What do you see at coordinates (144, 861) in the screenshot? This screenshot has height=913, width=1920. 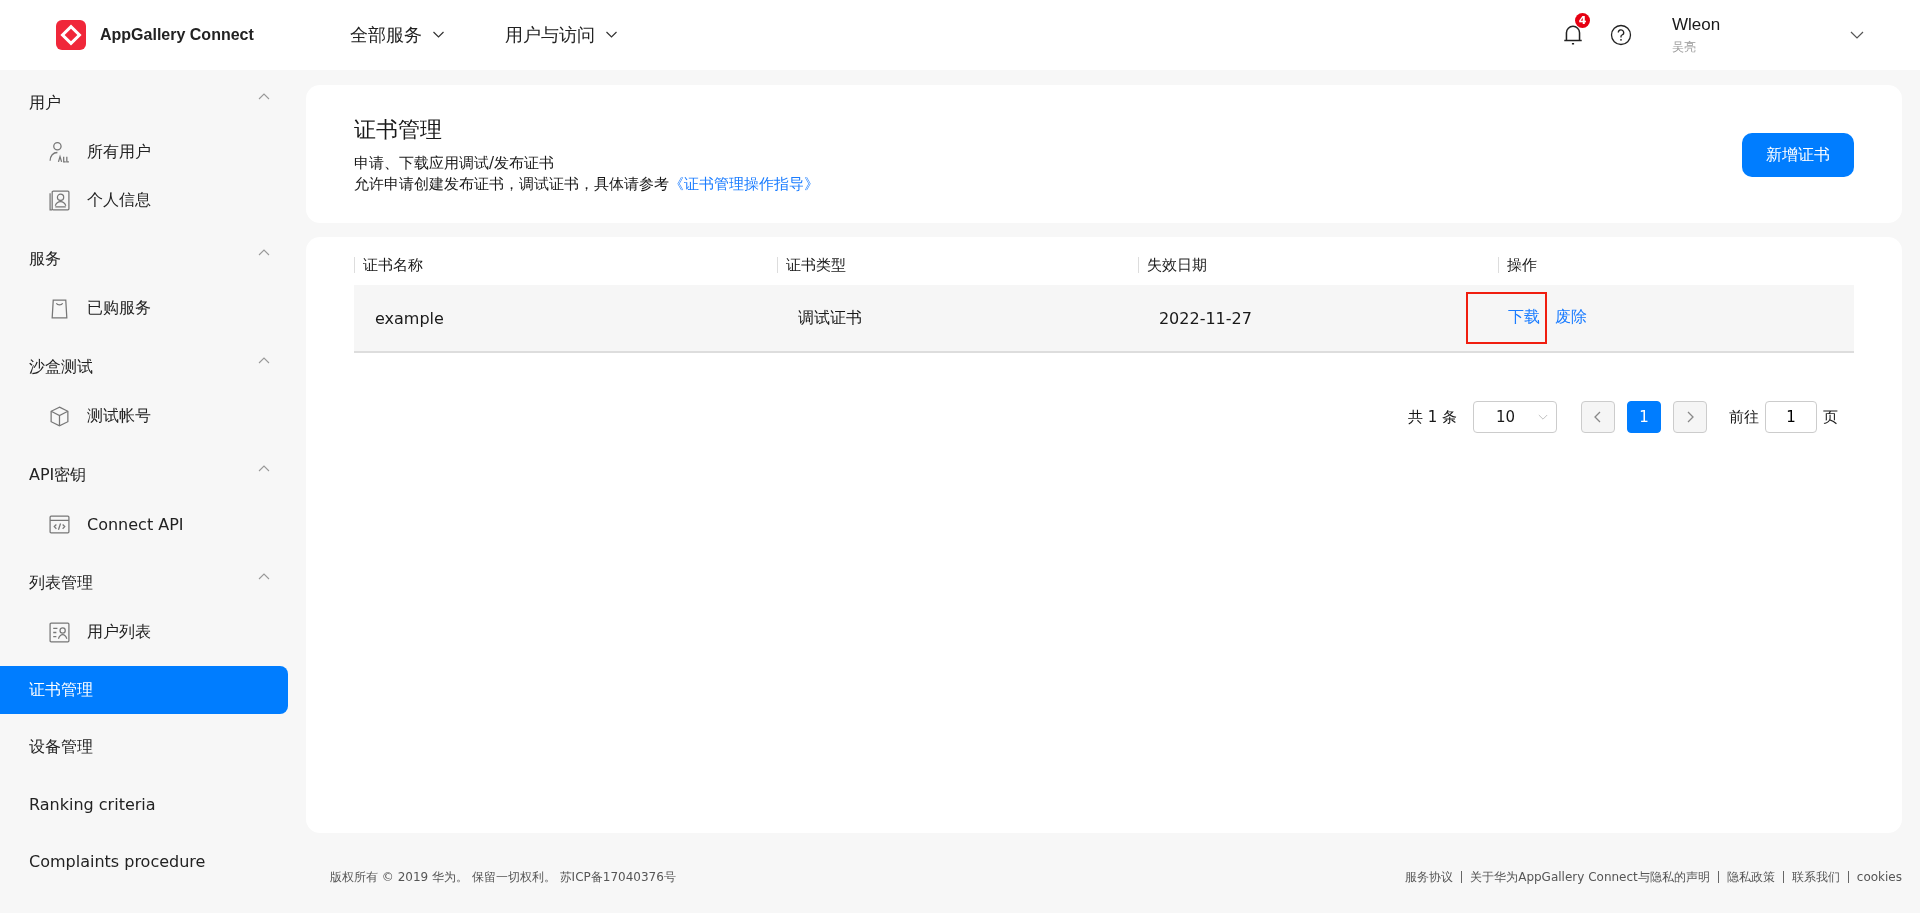 I see `sidebar-item: Complaints procedure` at bounding box center [144, 861].